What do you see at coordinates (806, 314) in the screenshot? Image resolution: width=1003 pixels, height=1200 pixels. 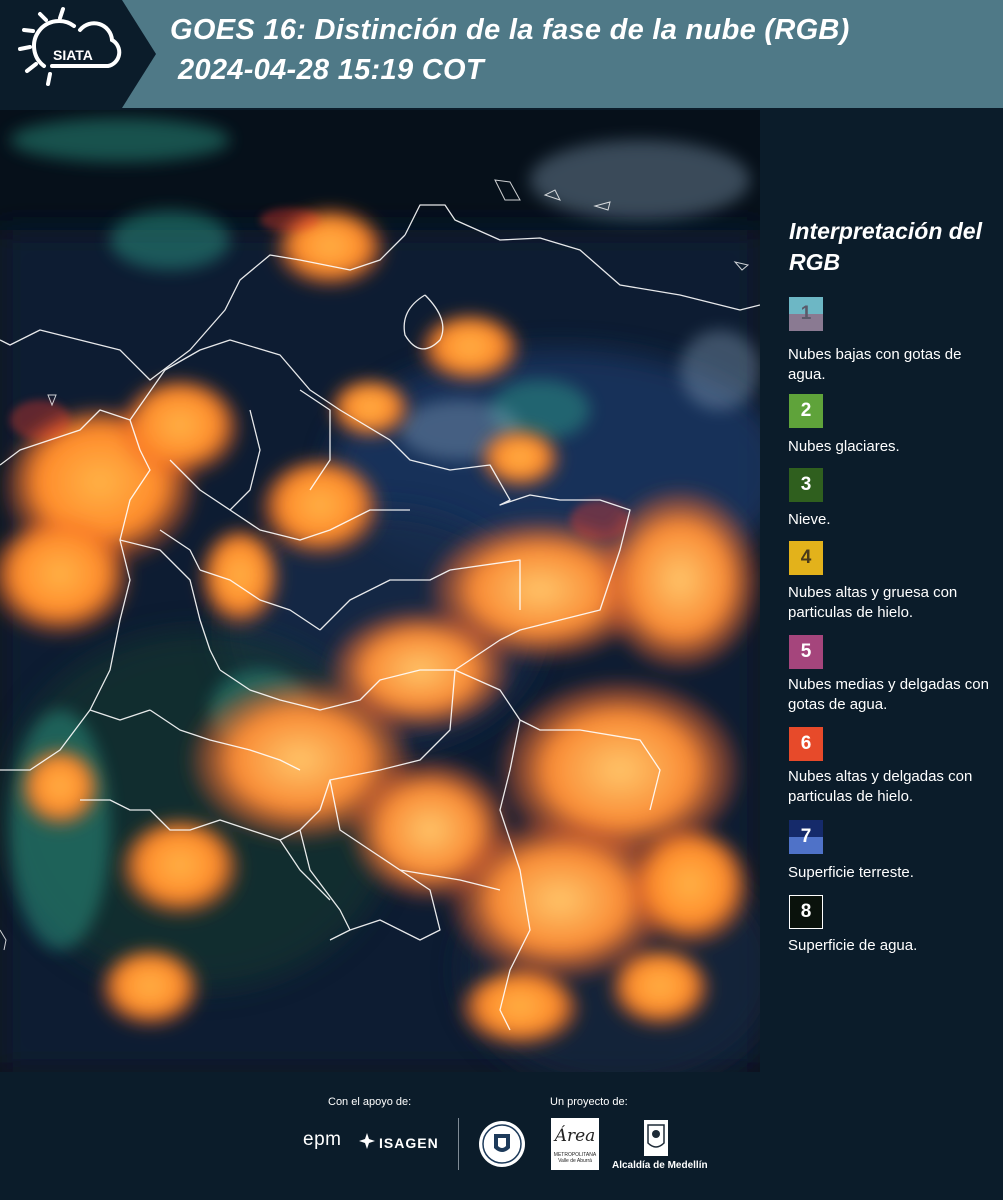 I see `legend-swatch-1: 1` at bounding box center [806, 314].